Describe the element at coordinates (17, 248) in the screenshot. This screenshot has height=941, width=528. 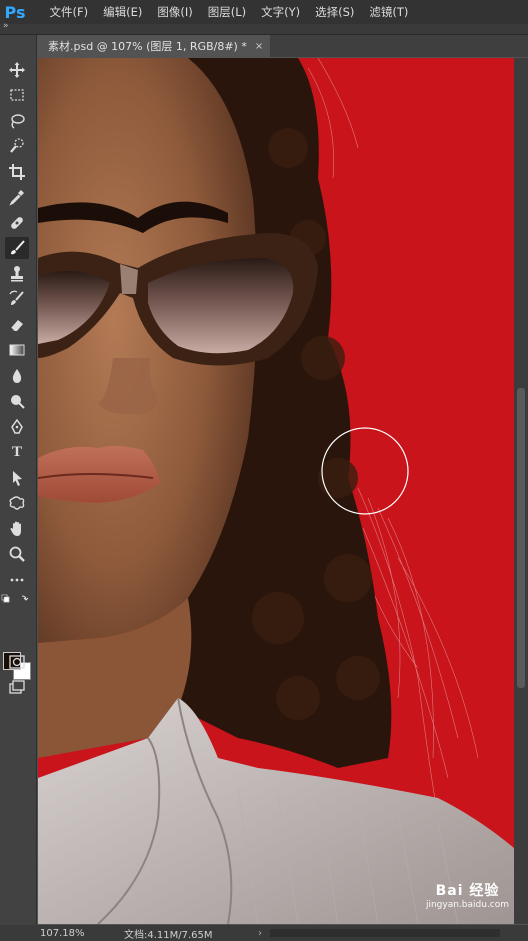
I see `brush-icon` at that location.